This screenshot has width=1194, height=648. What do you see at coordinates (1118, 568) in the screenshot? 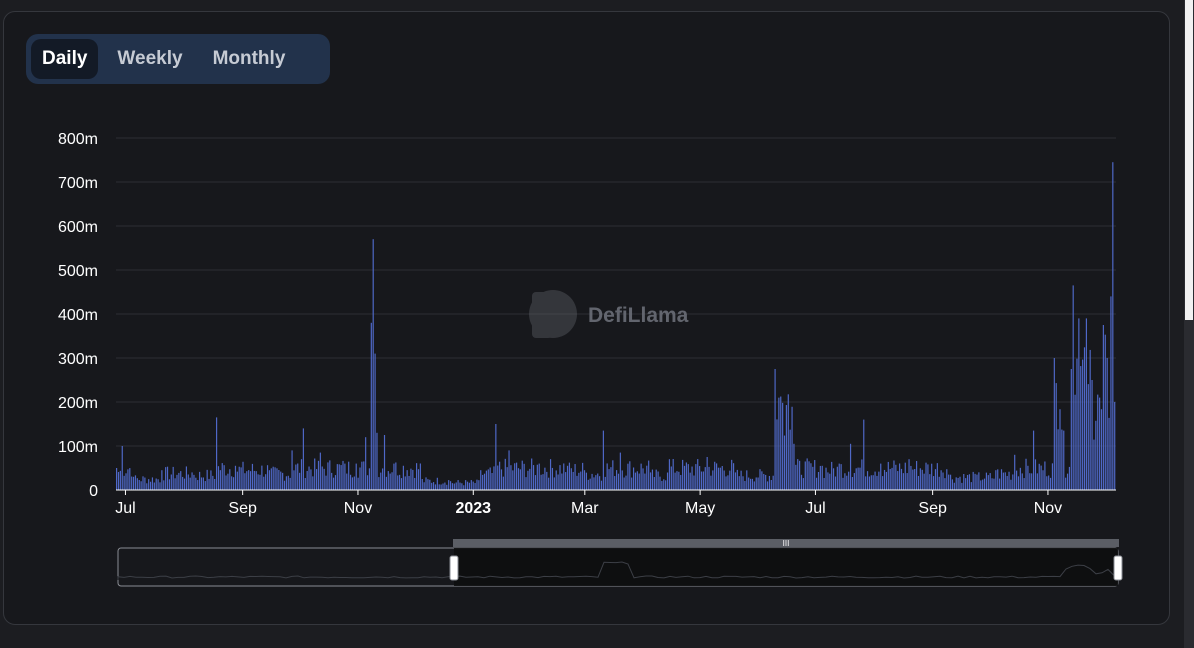
I see `zoom-right-handle` at bounding box center [1118, 568].